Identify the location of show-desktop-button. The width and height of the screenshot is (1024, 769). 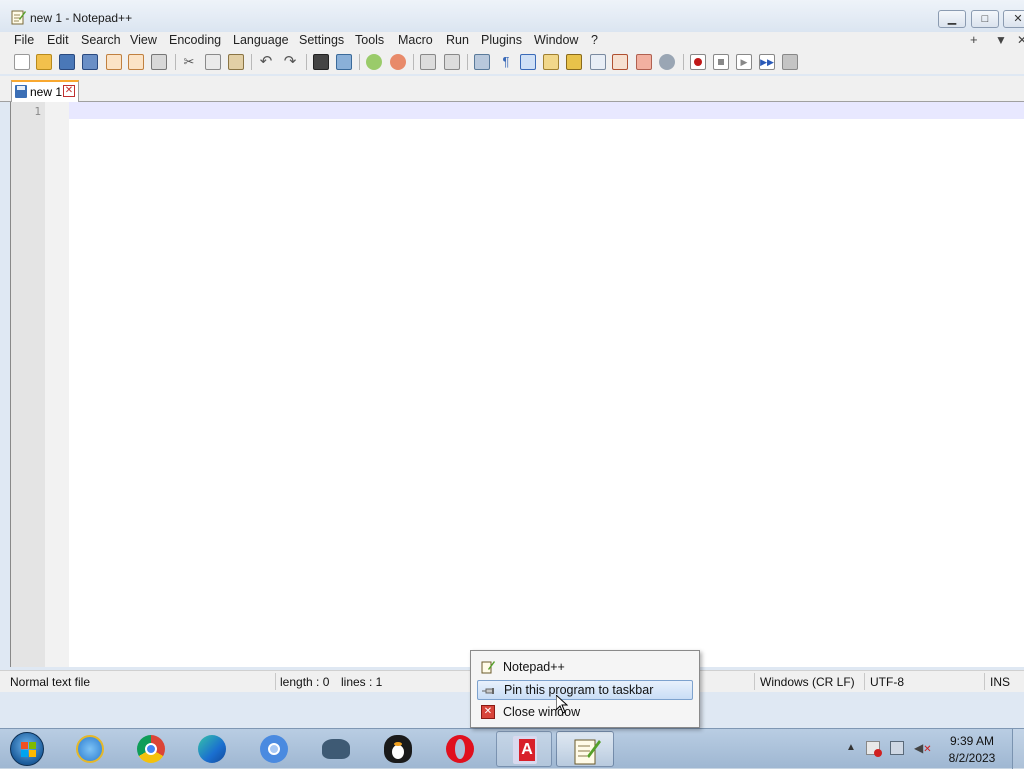
(1018, 749).